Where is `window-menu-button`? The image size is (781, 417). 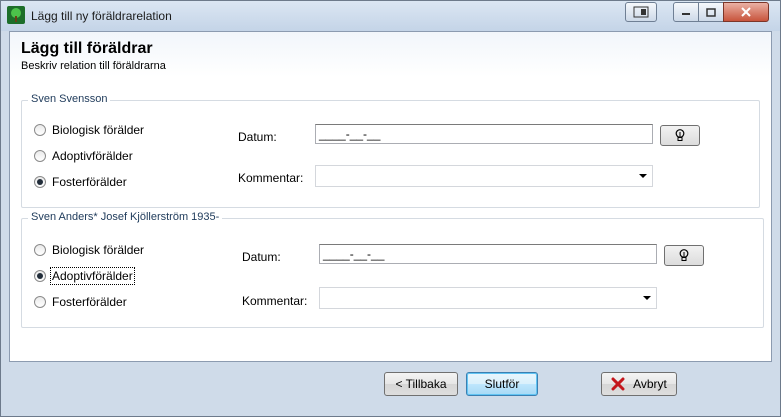 window-menu-button is located at coordinates (641, 12).